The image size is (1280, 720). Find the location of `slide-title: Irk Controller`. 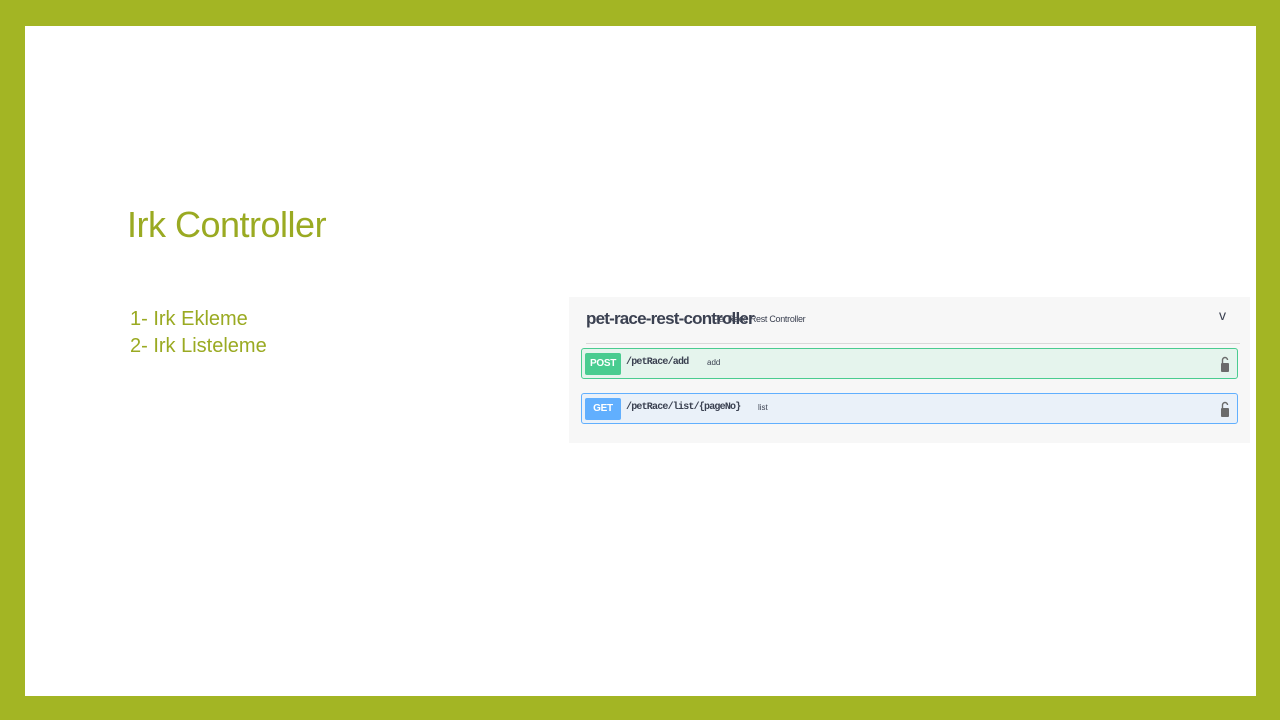

slide-title: Irk Controller is located at coordinates (227, 224).